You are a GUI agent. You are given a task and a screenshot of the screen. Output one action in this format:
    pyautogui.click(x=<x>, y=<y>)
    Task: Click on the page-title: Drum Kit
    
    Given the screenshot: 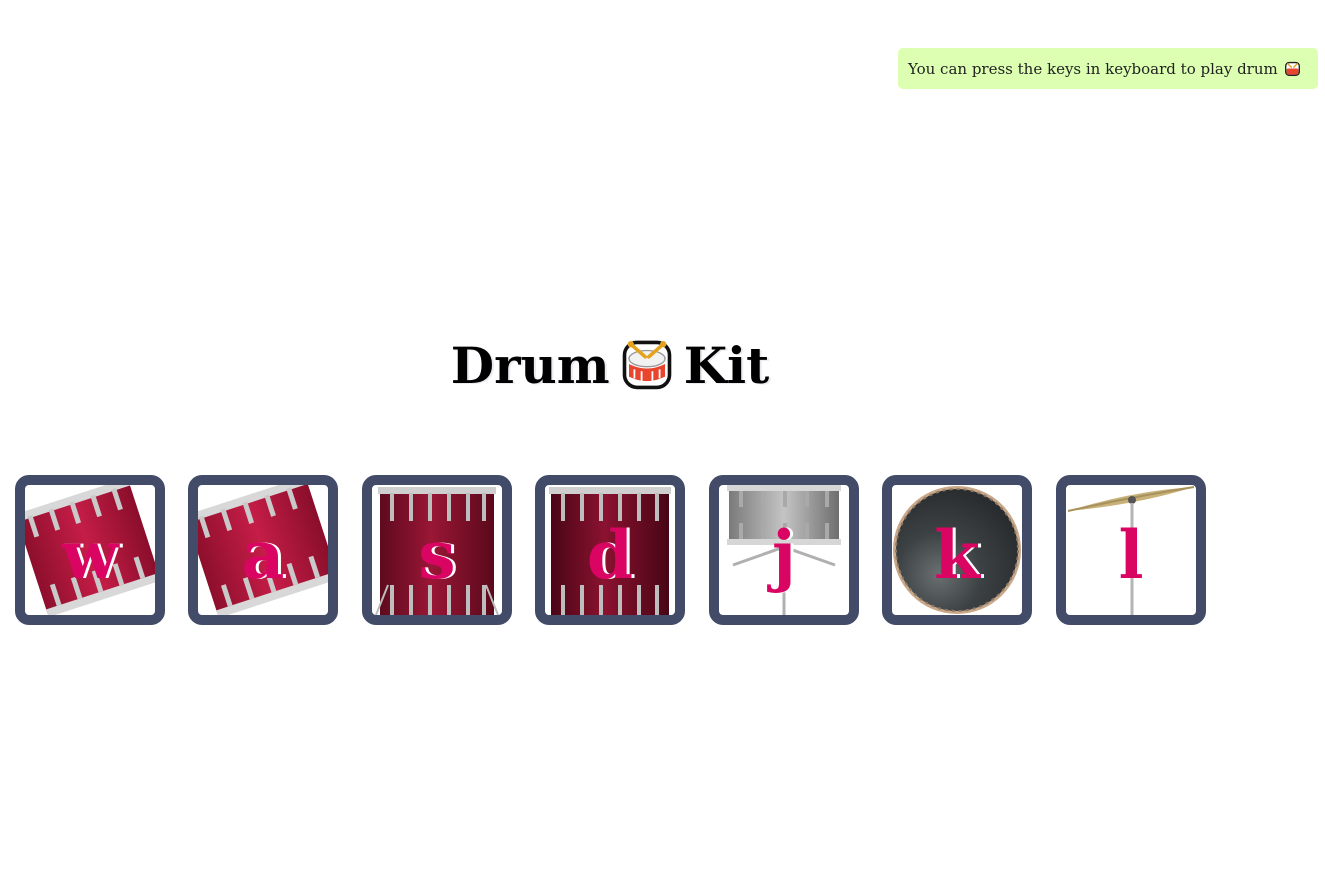 What is the action you would take?
    pyautogui.click(x=610, y=365)
    